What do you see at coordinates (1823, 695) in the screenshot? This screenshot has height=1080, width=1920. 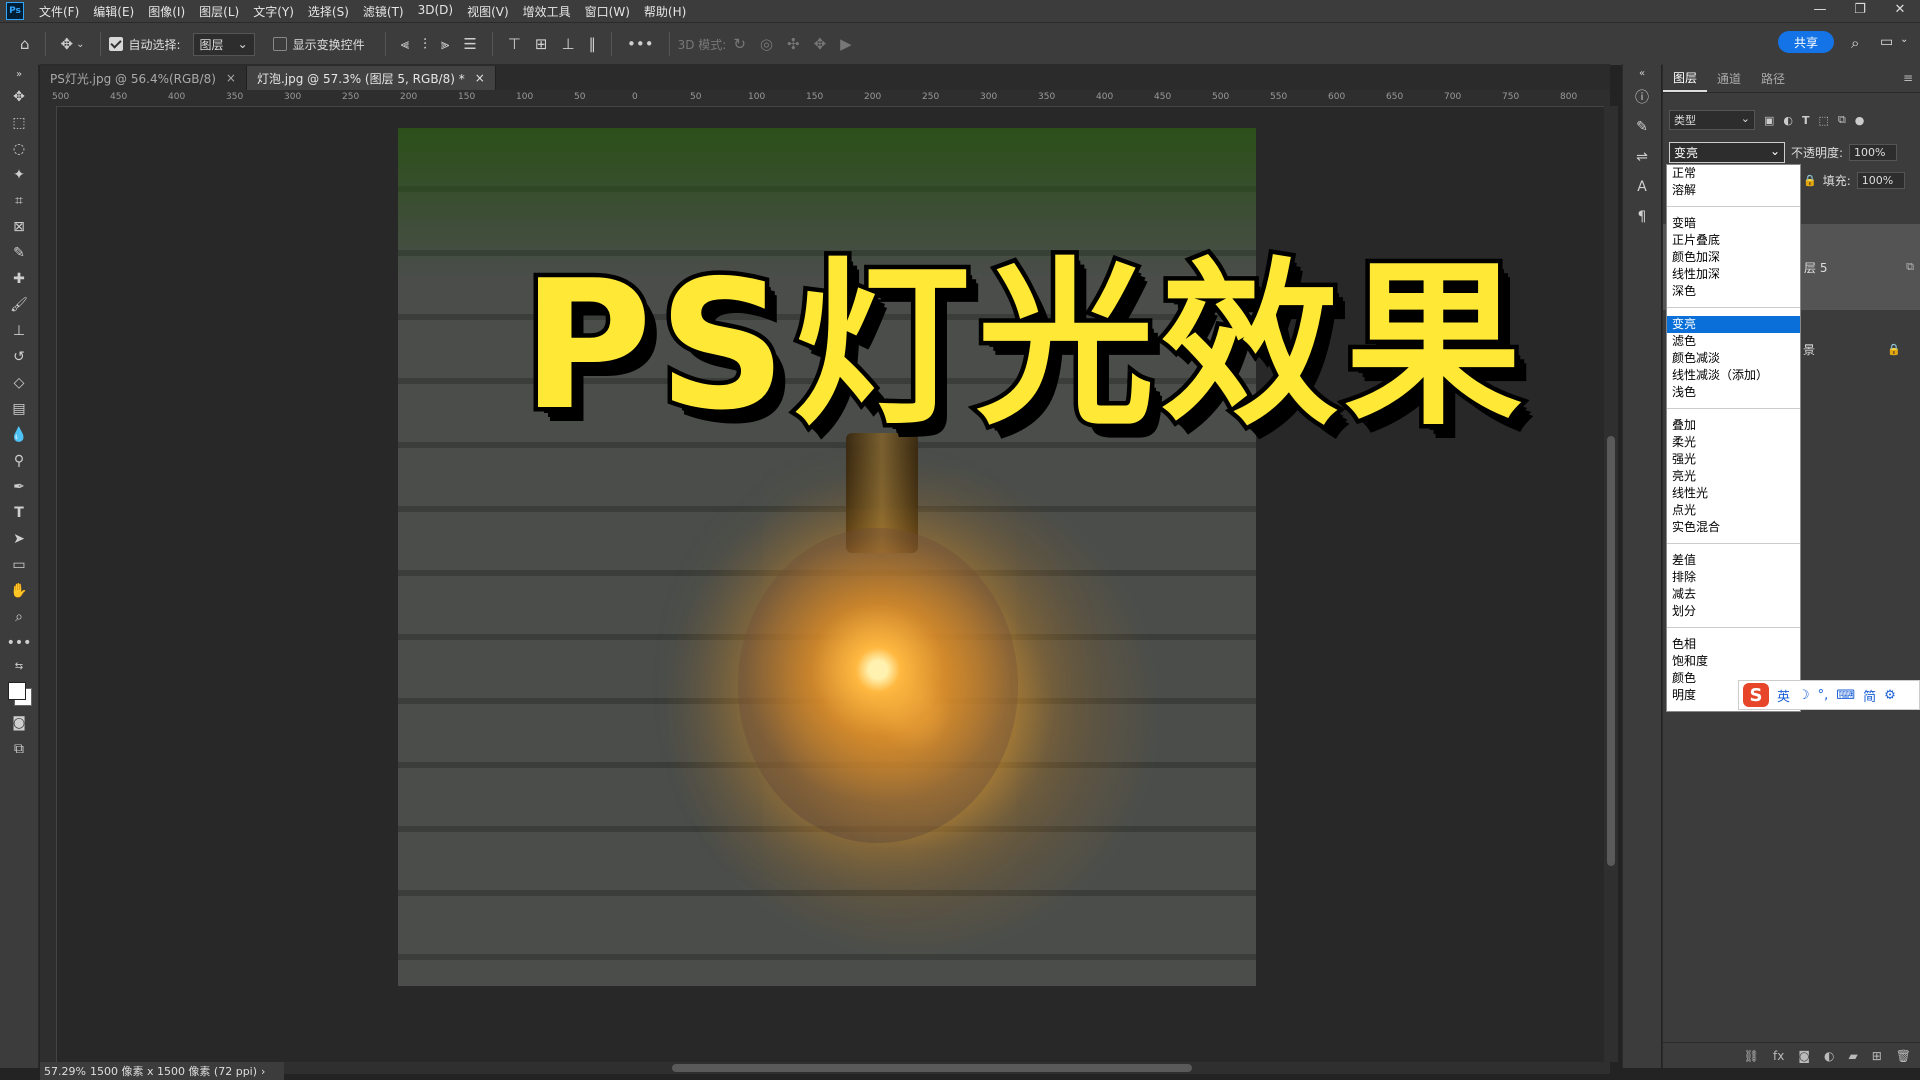 I see `ime-punctuation-icon: °,` at bounding box center [1823, 695].